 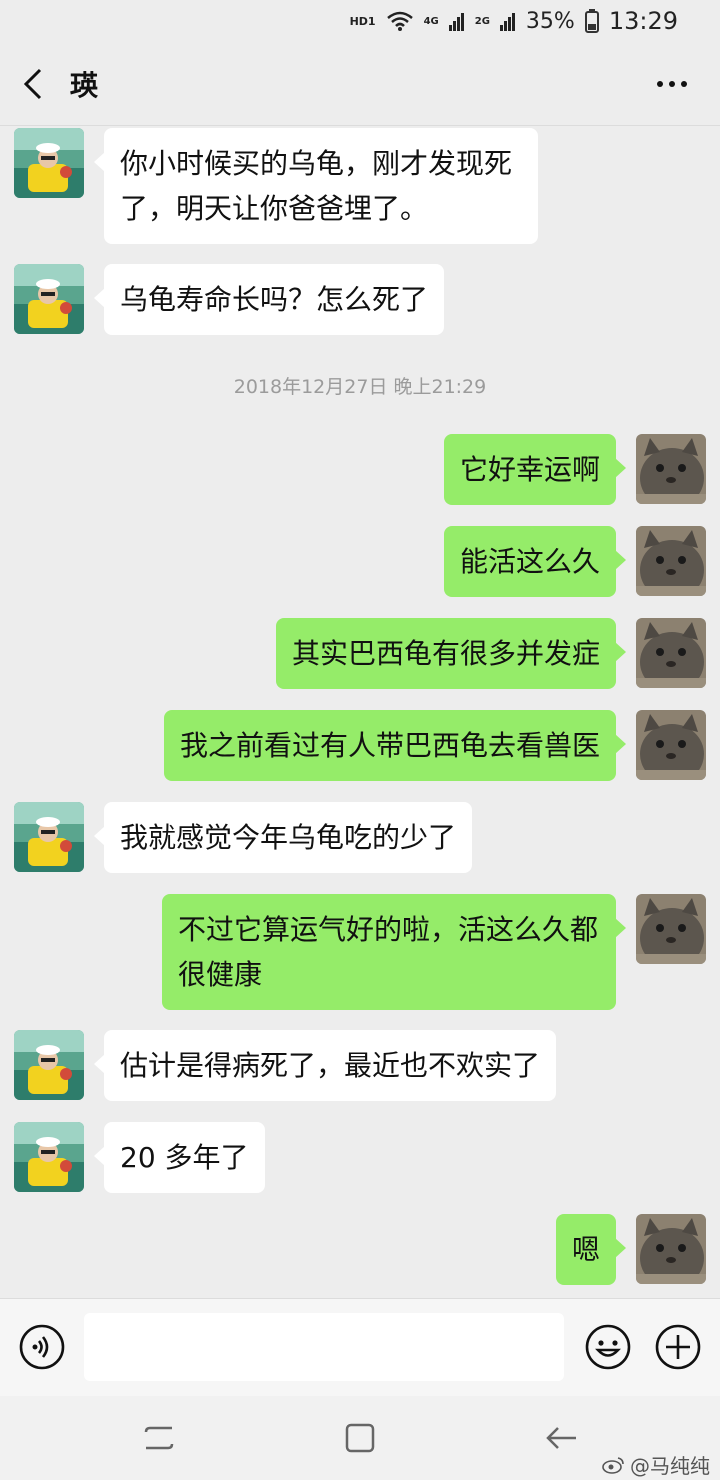 I want to click on hd-indicator: HD1, so click(x=362, y=21).